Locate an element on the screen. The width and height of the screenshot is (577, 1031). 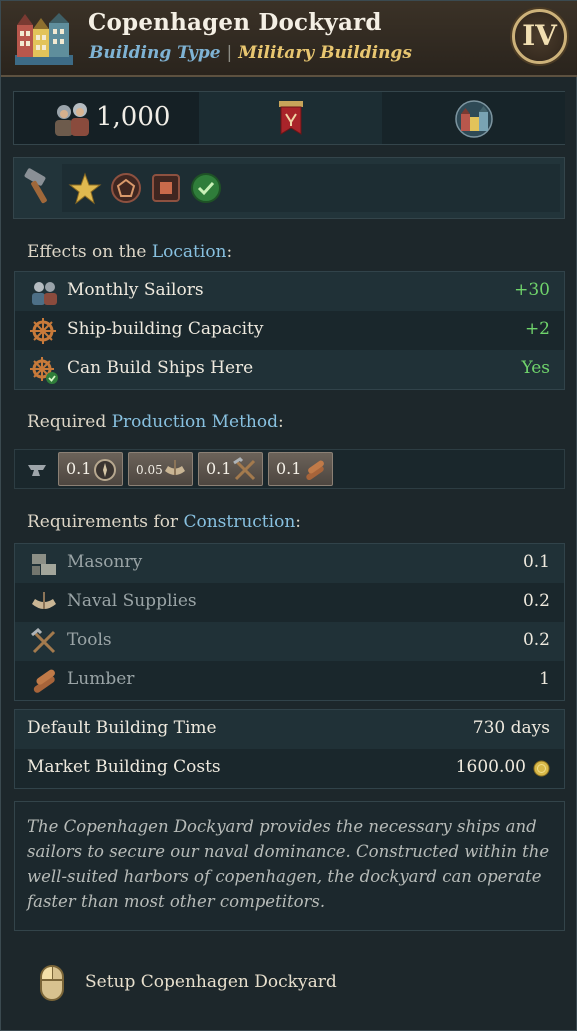
gold-coin-icon is located at coordinates (541, 768).